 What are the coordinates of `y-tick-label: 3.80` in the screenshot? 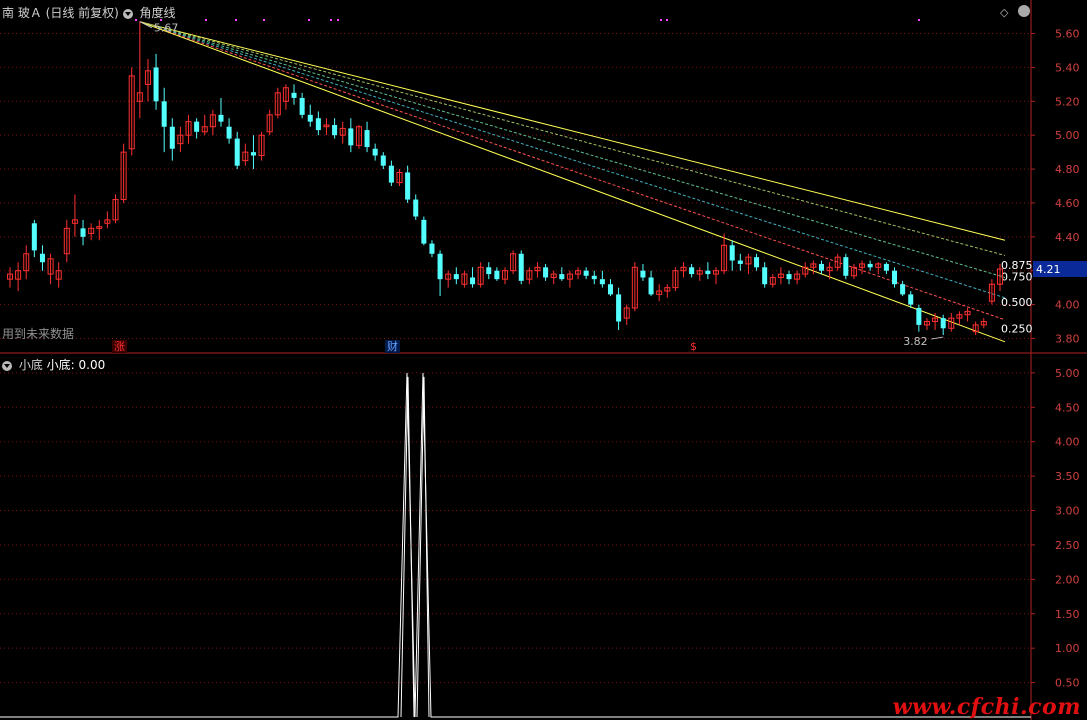 It's located at (1067, 338).